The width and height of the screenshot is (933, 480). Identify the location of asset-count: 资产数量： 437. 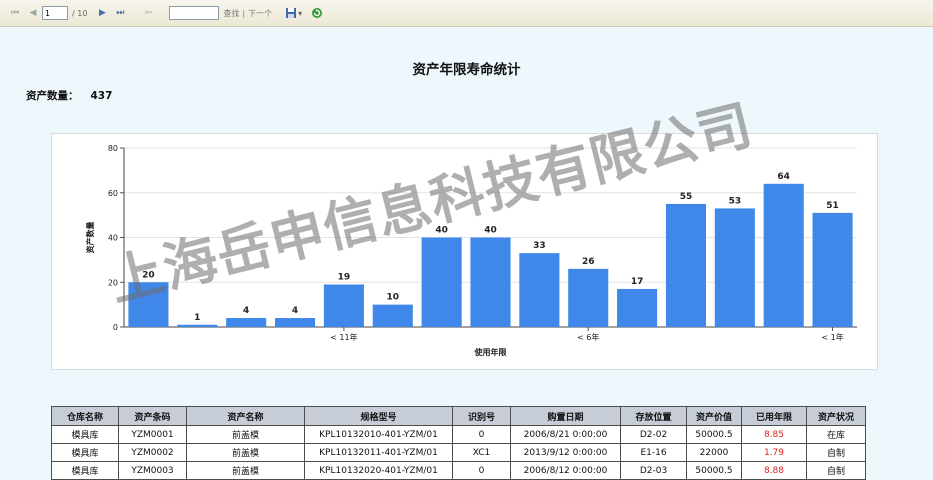
(69, 95).